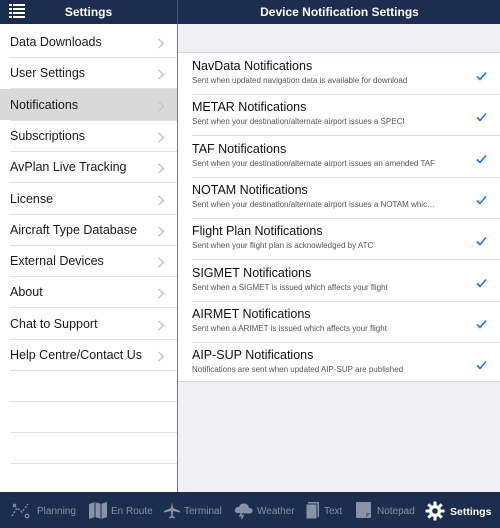 This screenshot has height=528, width=500. What do you see at coordinates (339, 12) in the screenshot?
I see `page-title: Device Notification Settings` at bounding box center [339, 12].